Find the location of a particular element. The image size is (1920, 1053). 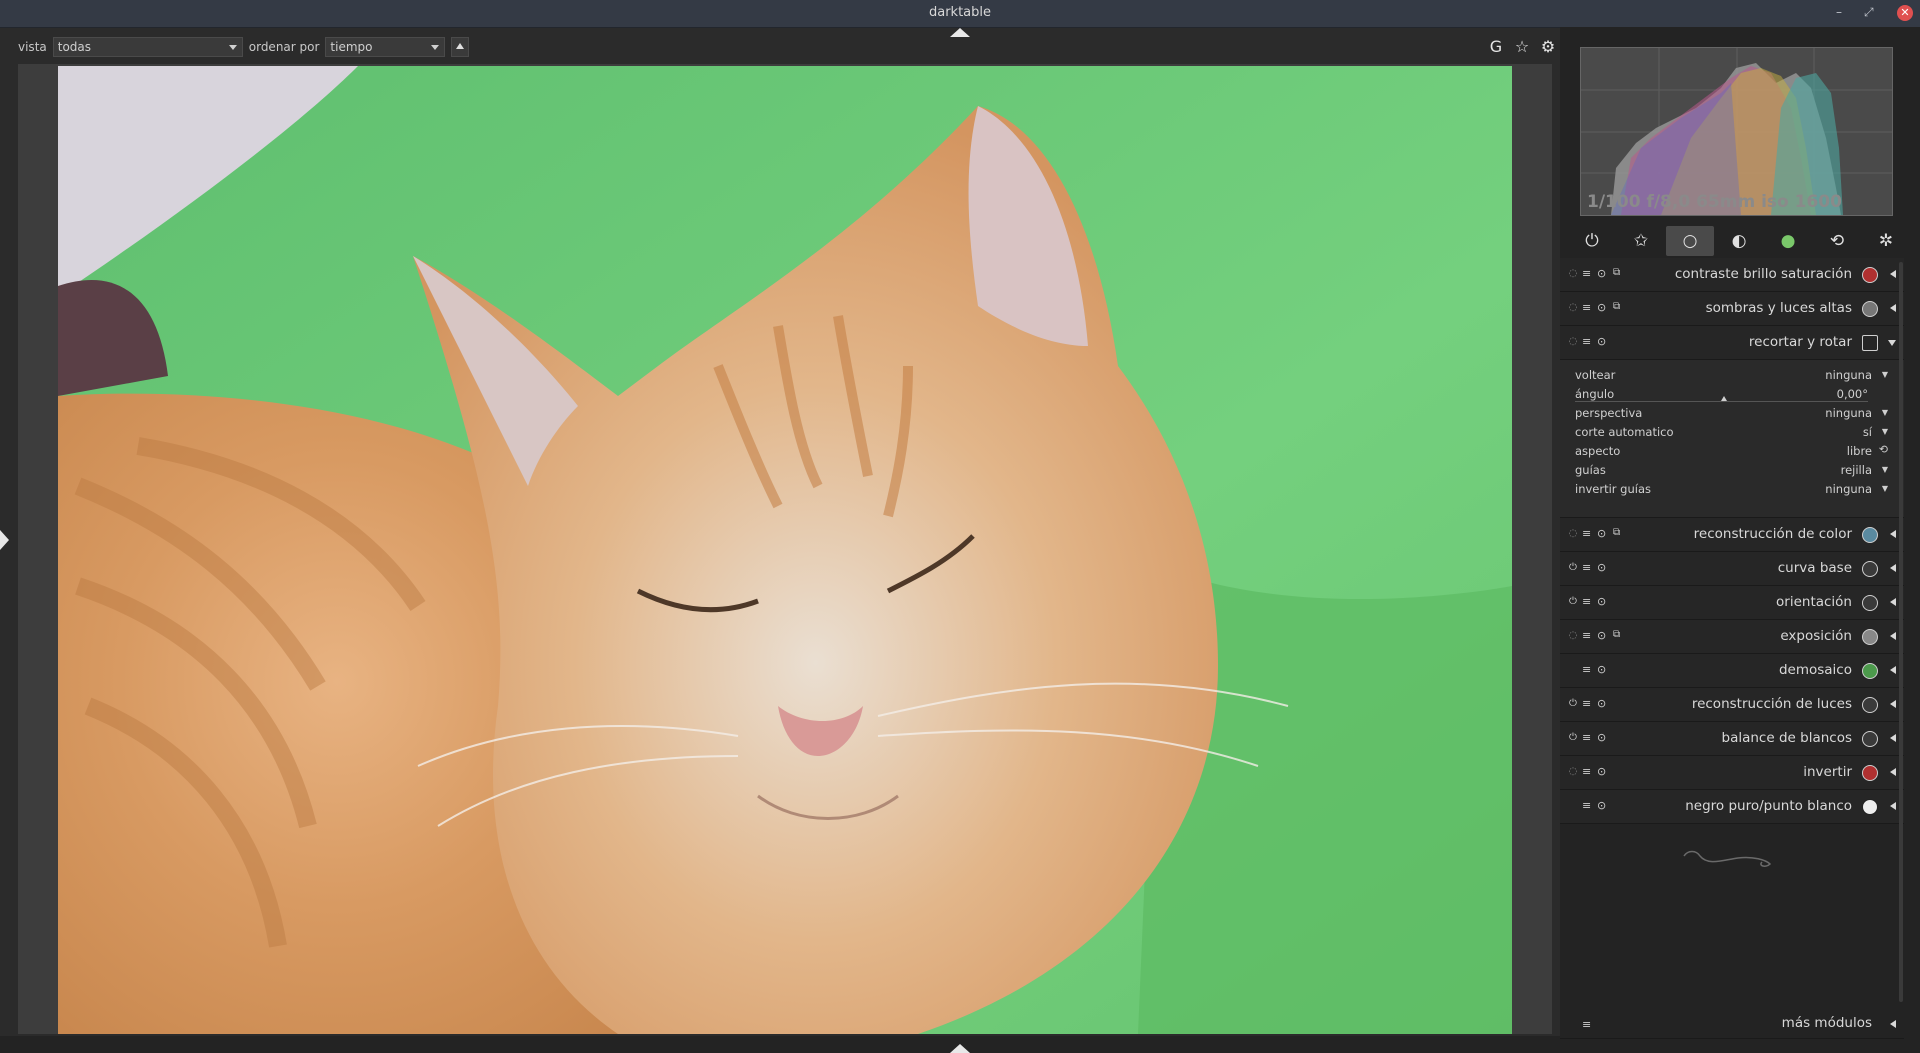

module-row: ◌ ≡ ⊙ ⧉ sombras y luces altas is located at coordinates (1732, 309).